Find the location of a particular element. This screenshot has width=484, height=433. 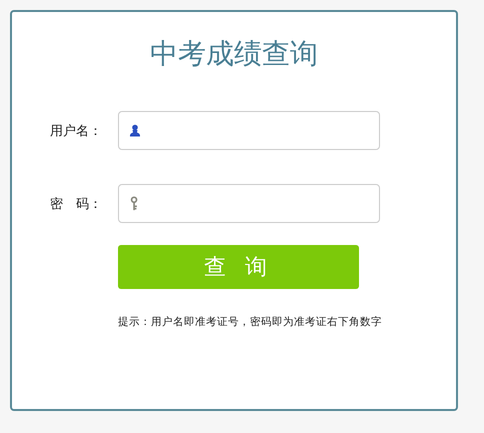

username-field is located at coordinates (249, 130).